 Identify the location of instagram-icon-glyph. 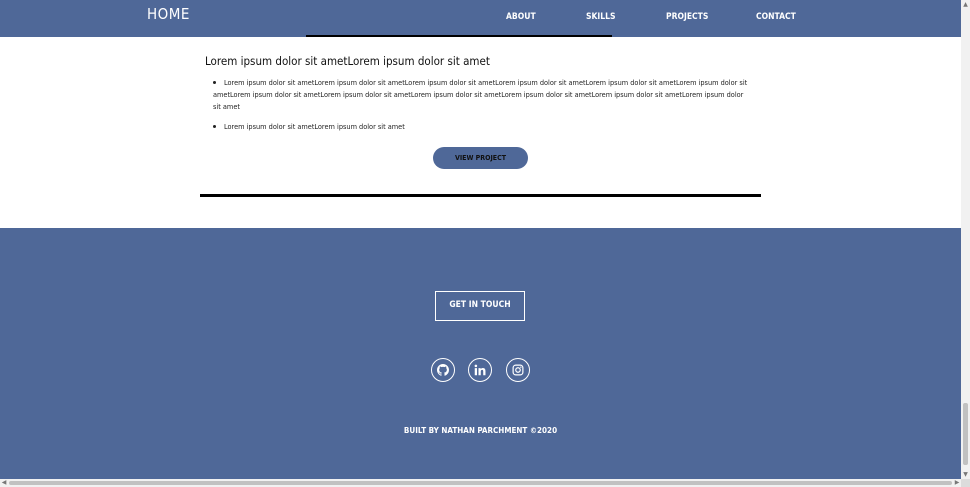
(518, 370).